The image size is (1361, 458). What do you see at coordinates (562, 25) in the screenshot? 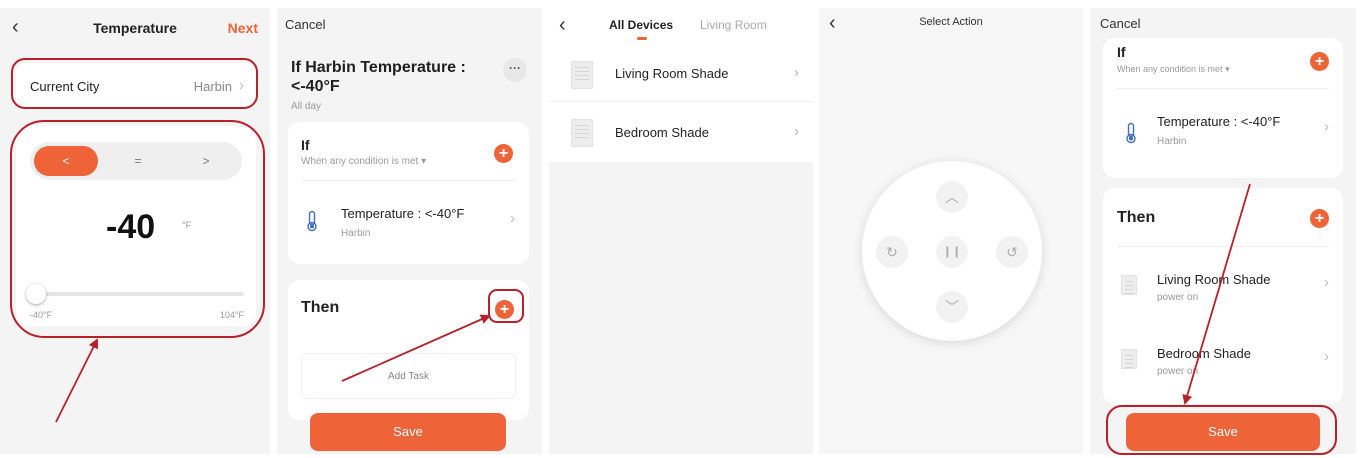
I see `back-arrow-icon: ‹` at bounding box center [562, 25].